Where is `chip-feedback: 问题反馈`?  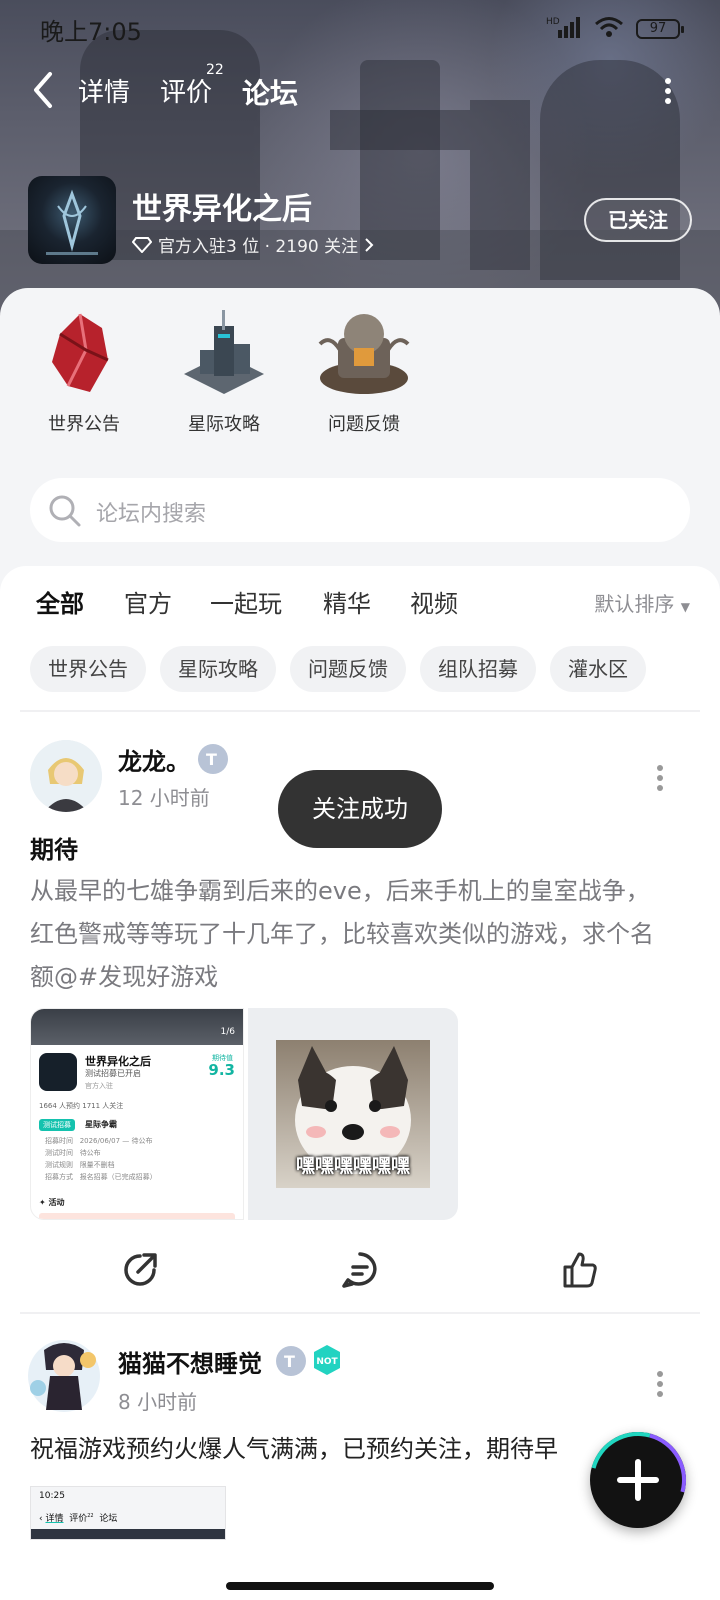
chip-feedback: 问题反馈 is located at coordinates (348, 669).